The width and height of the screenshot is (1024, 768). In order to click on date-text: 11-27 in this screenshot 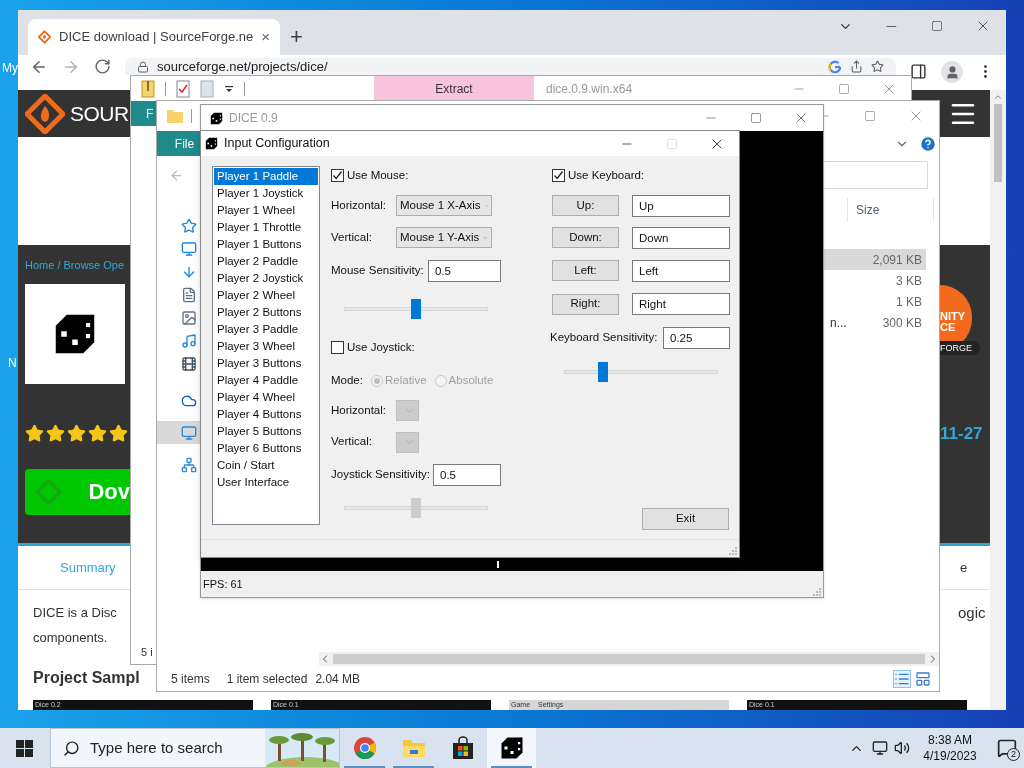, I will do `click(962, 434)`.